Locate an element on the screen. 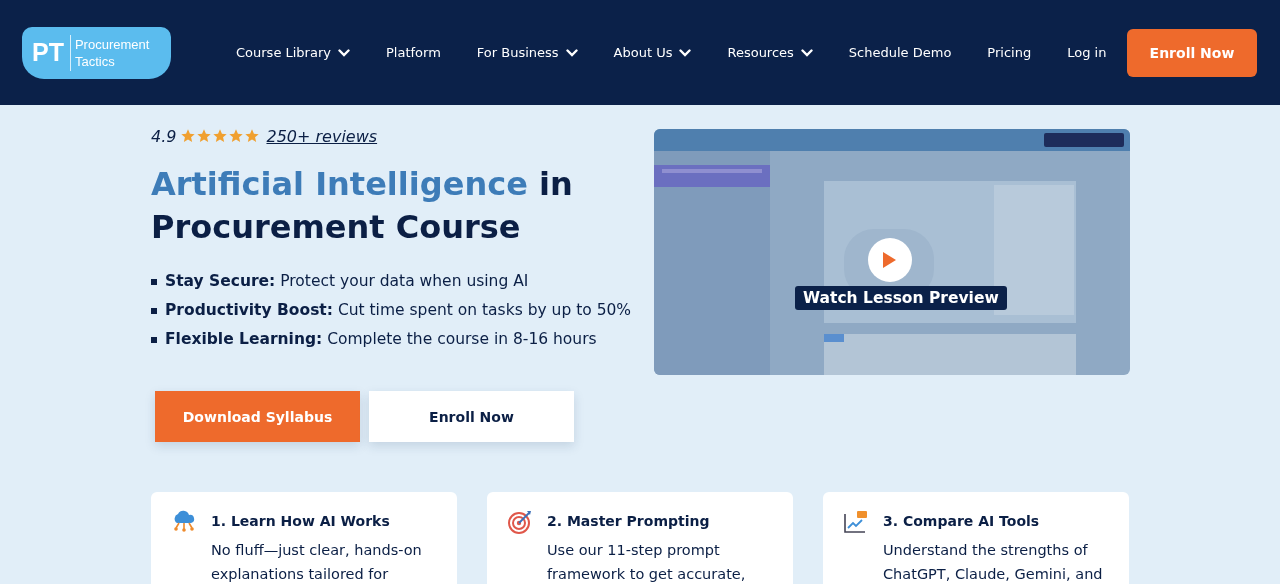 The width and height of the screenshot is (1280, 584). target-icon is located at coordinates (520, 522).